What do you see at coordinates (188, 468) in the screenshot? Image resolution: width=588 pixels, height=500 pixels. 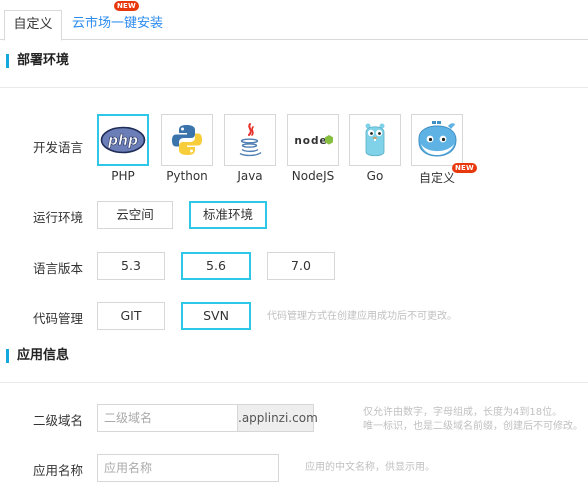 I see `app-name-input` at bounding box center [188, 468].